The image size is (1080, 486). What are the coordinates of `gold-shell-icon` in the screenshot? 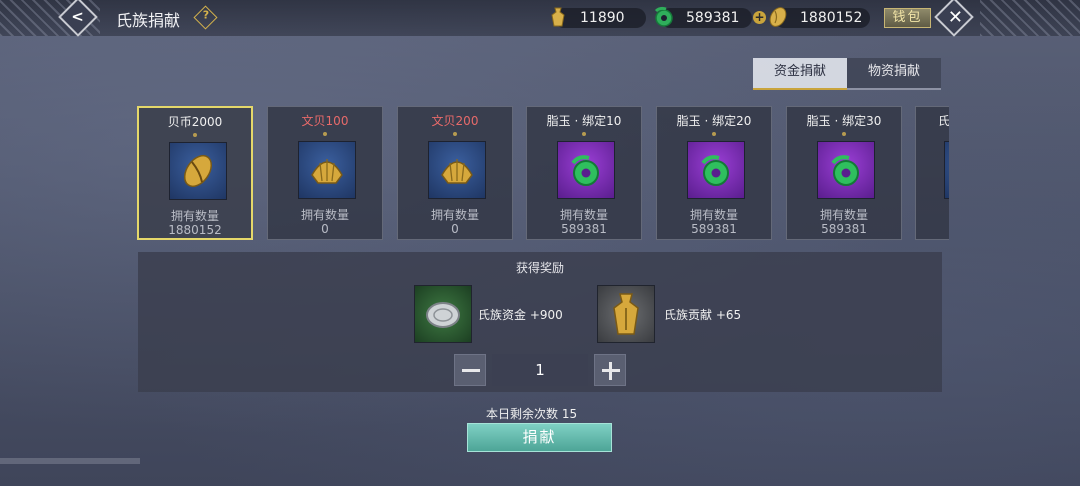 It's located at (778, 17).